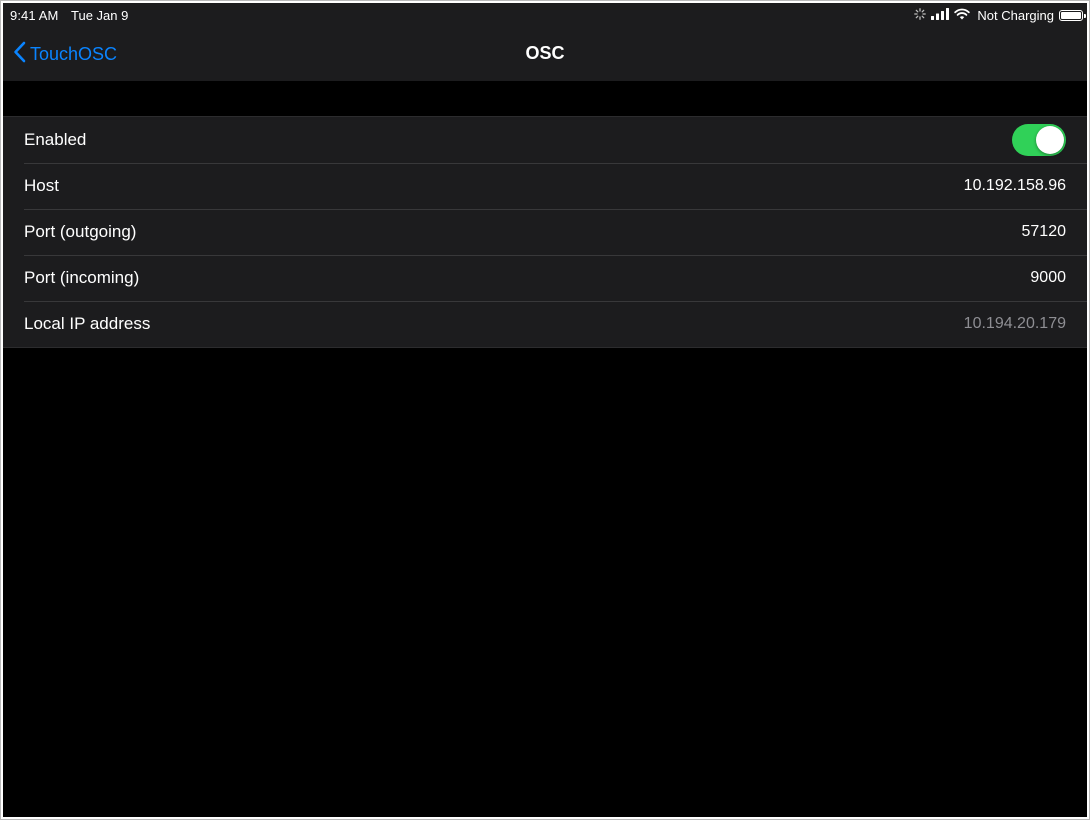 This screenshot has width=1090, height=820. I want to click on status-bar: 9:41 AM Tue Jan 9 Not Charging, so click(545, 16).